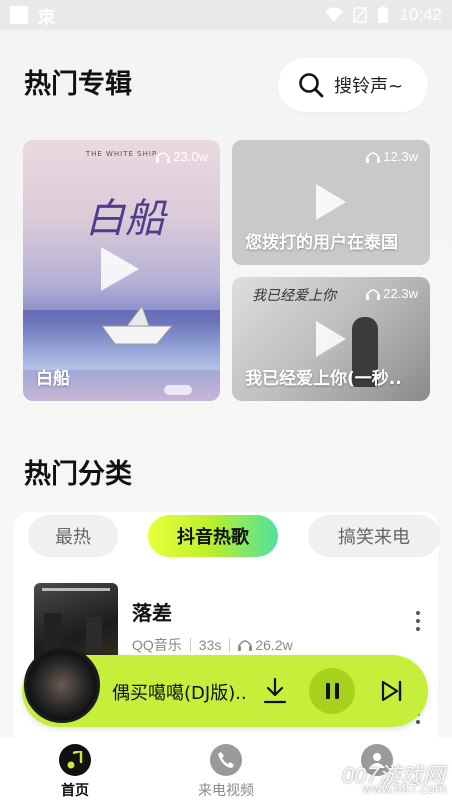 The height and width of the screenshot is (803, 452). Describe the element at coordinates (19, 15) in the screenshot. I see `notification-icon` at that location.